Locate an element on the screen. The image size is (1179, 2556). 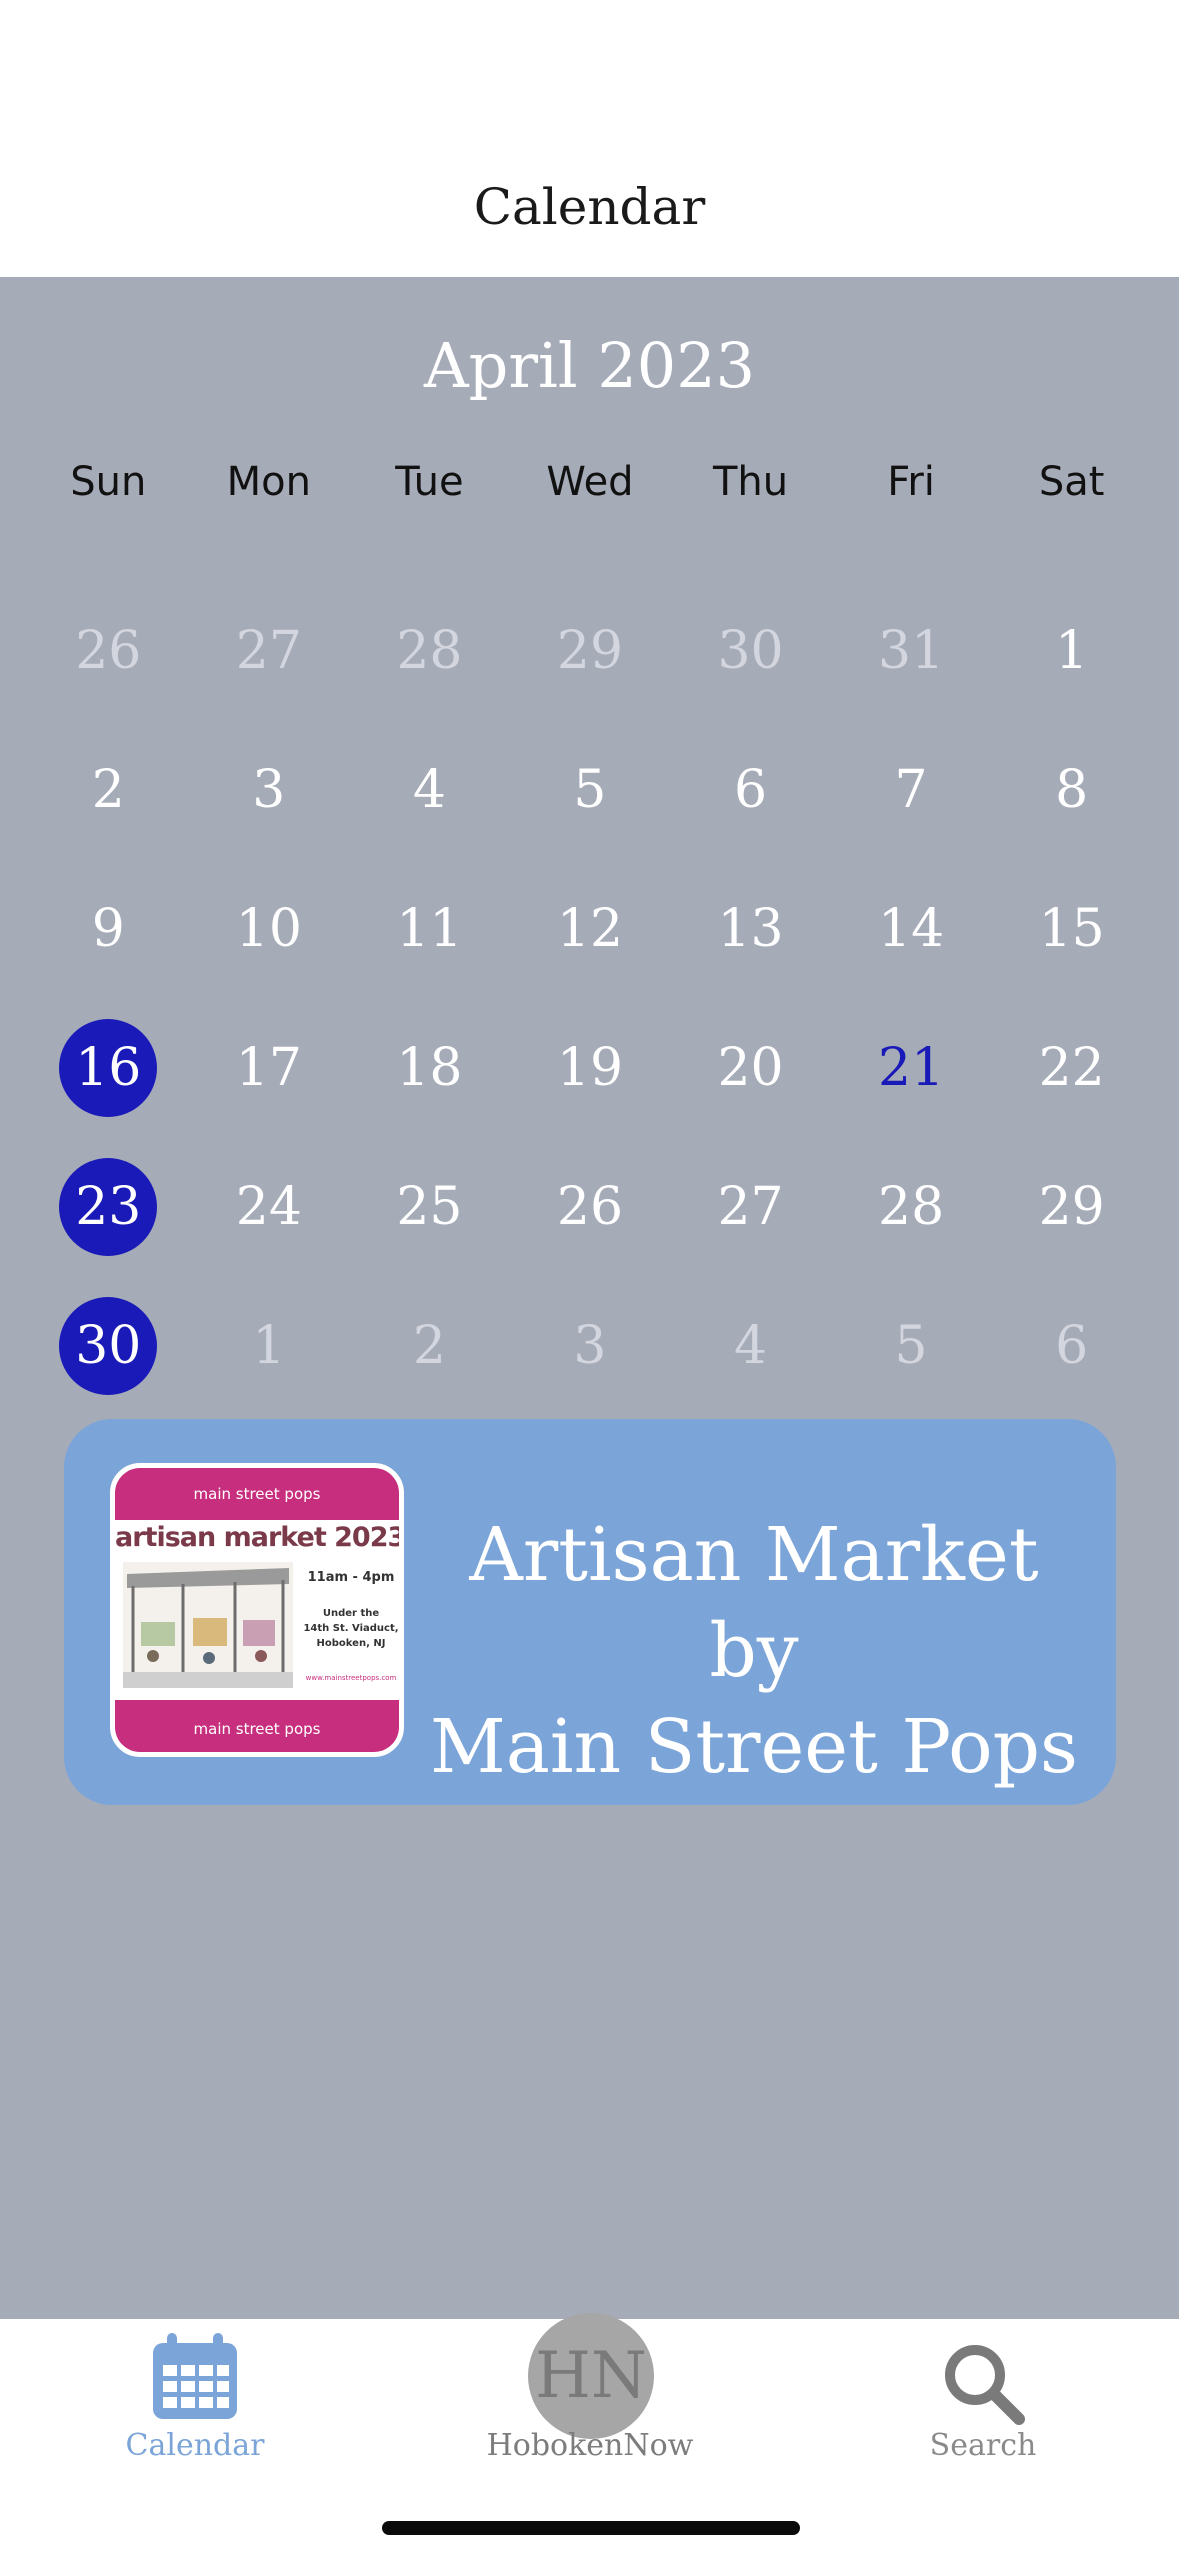
thumbnail-brand-top: main street pops is located at coordinates (257, 1494).